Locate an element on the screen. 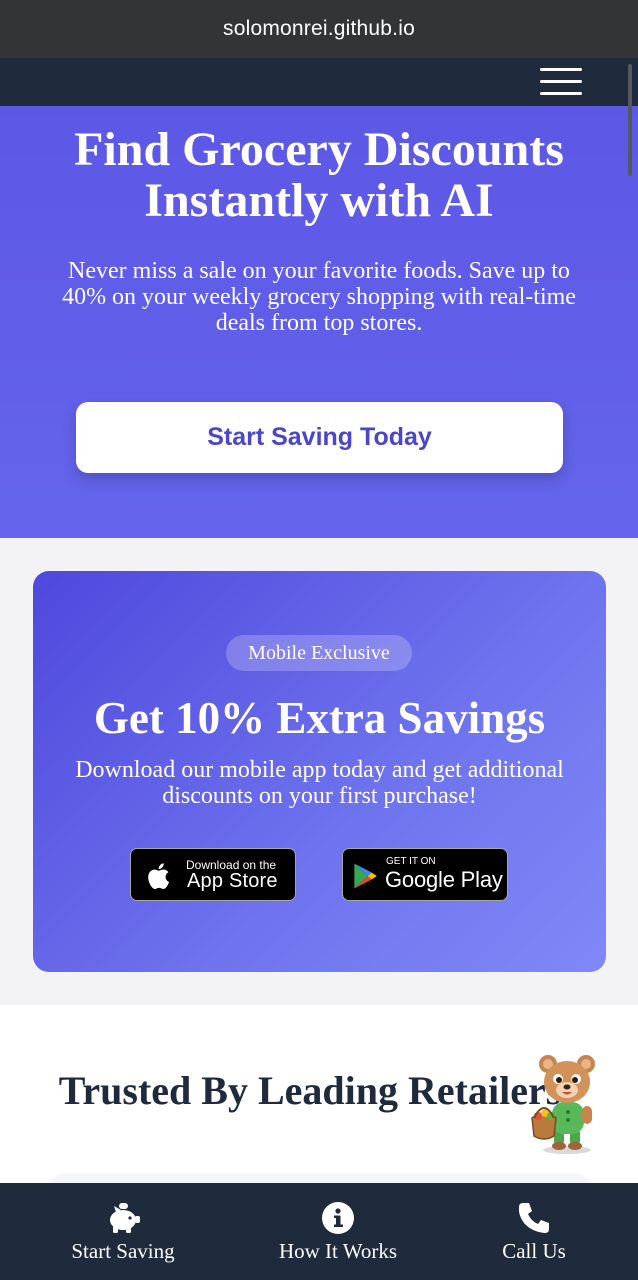 The height and width of the screenshot is (1280, 638). info-icon is located at coordinates (338, 1218).